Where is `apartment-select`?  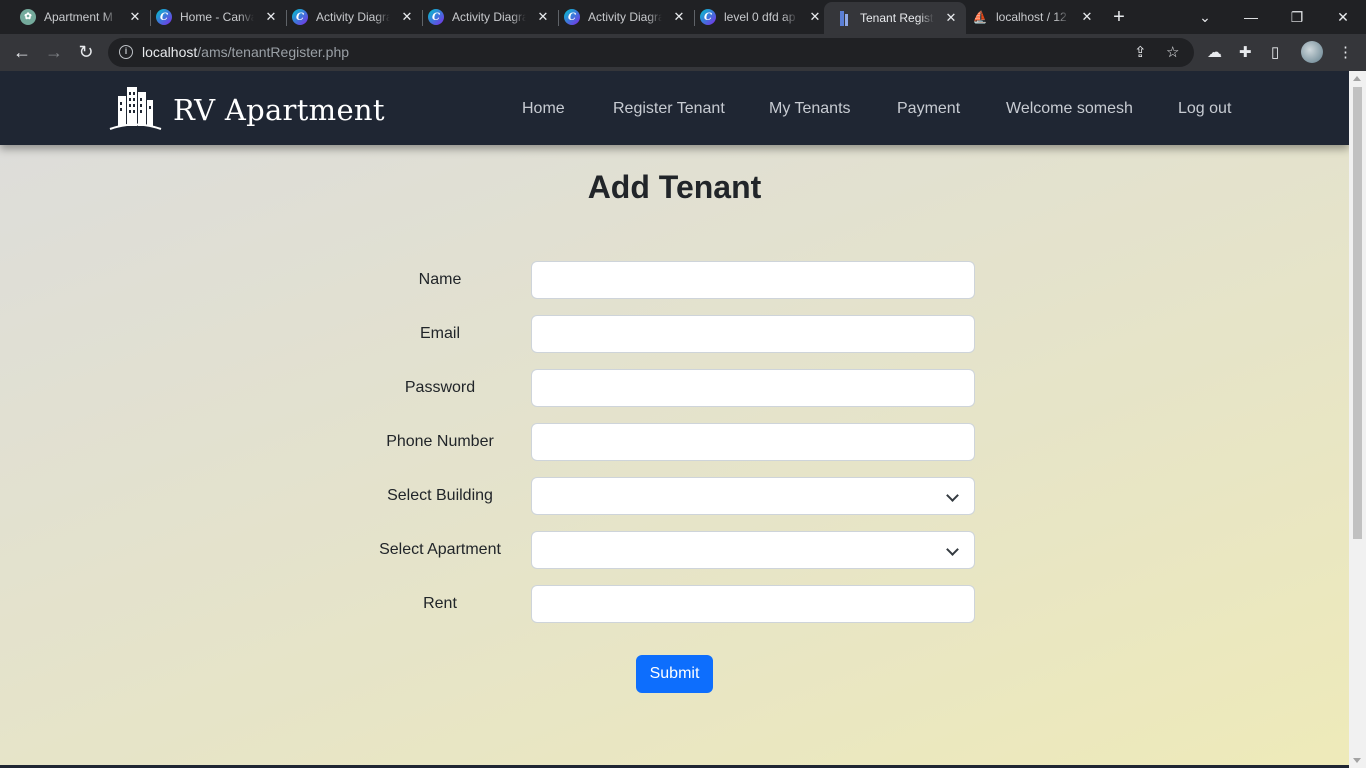
apartment-select is located at coordinates (753, 550).